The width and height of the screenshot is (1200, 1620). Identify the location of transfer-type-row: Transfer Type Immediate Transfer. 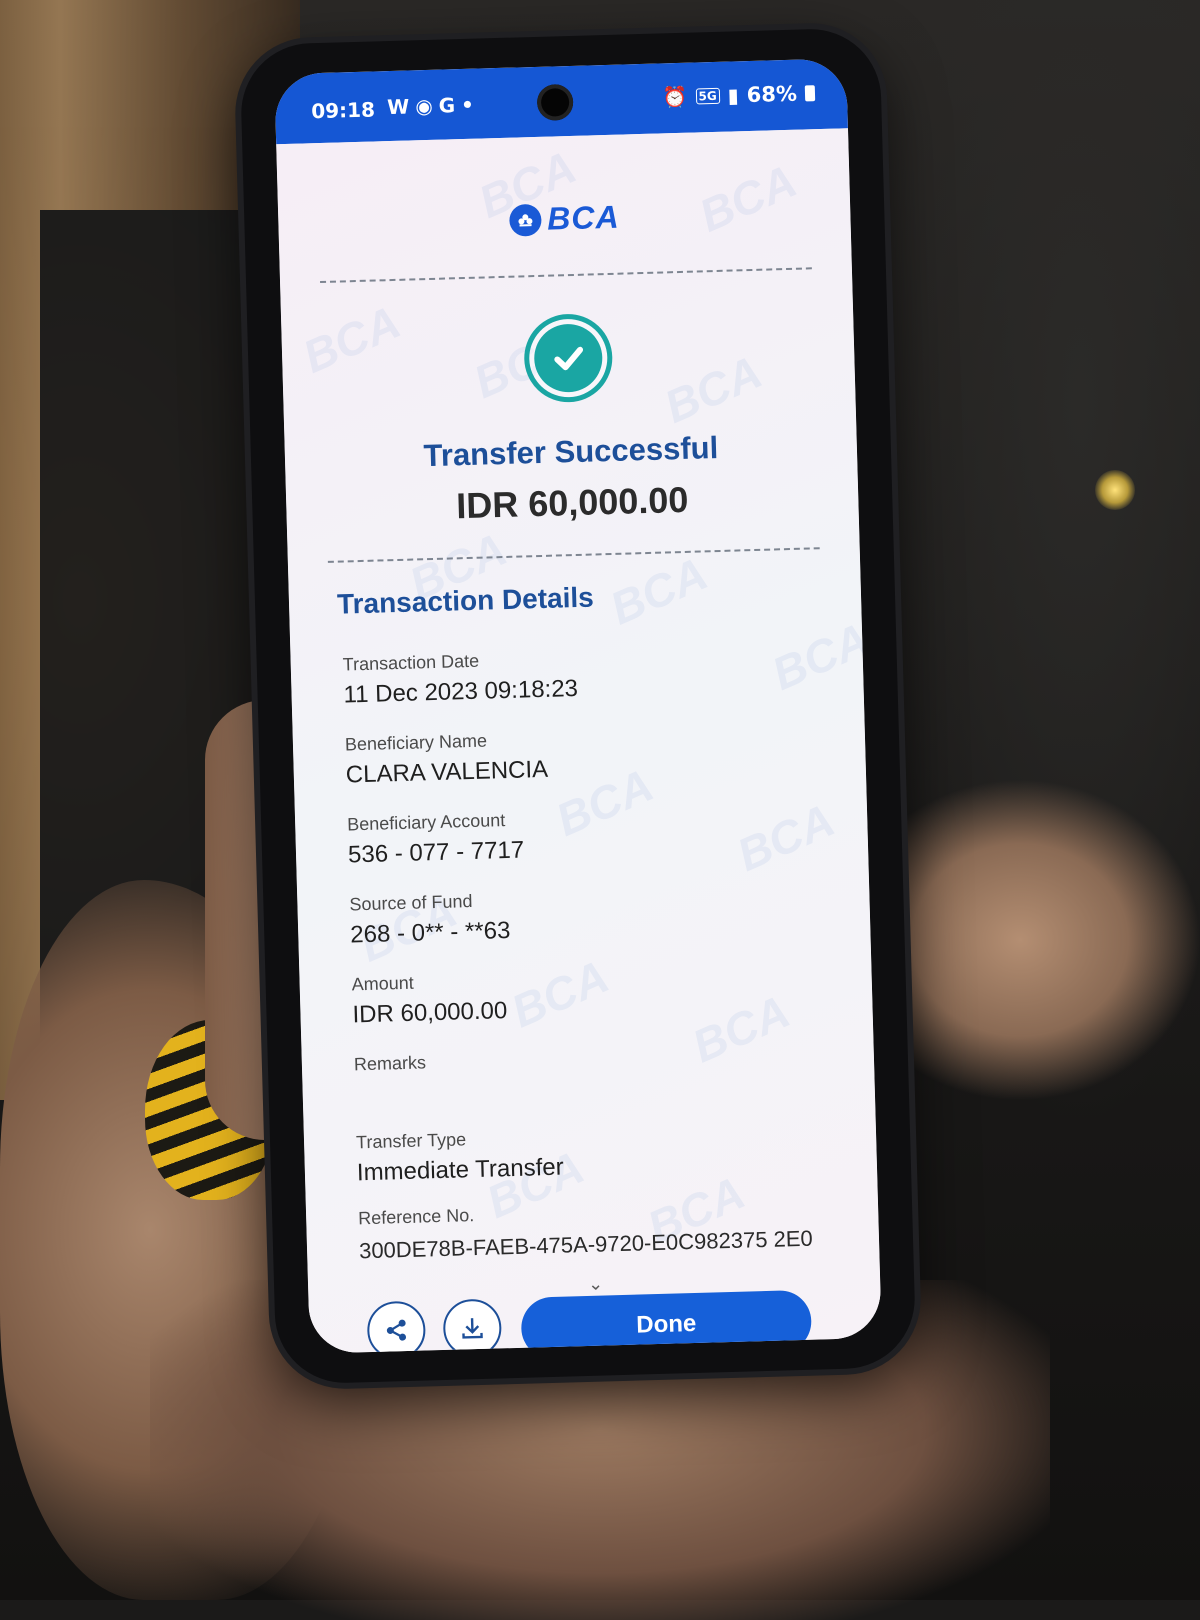
(460, 1157).